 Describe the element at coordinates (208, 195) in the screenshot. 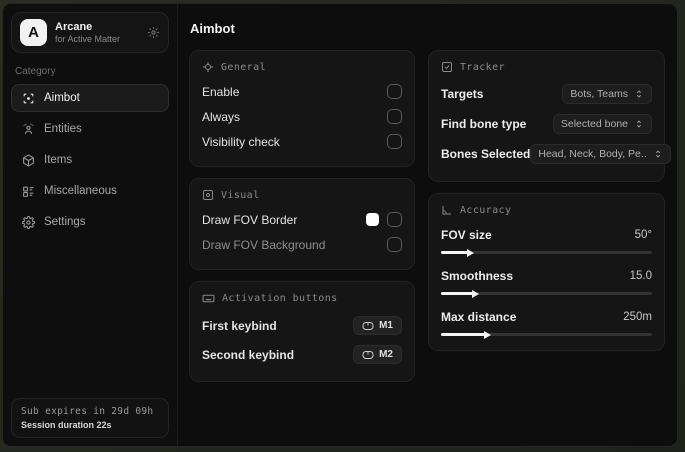

I see `visual-eye-icon` at that location.